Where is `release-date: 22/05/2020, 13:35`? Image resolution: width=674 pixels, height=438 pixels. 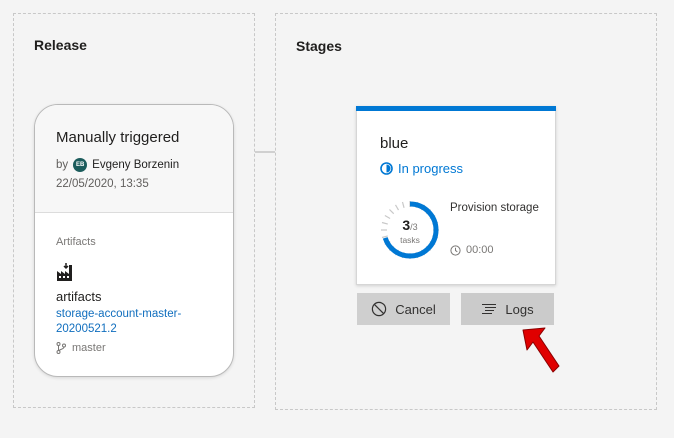
release-date: 22/05/2020, 13:35 is located at coordinates (102, 184).